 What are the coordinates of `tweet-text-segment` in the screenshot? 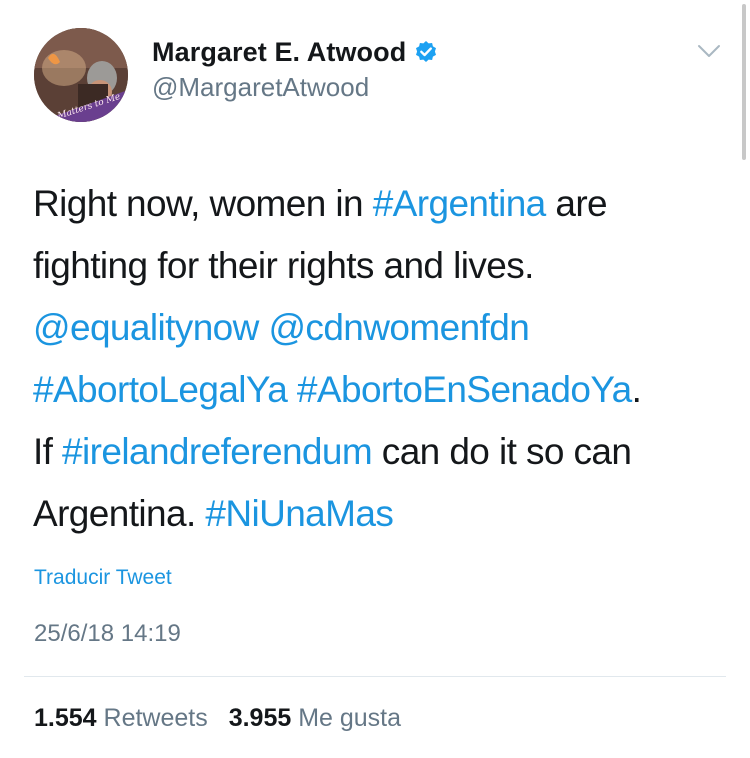 It's located at (292, 389).